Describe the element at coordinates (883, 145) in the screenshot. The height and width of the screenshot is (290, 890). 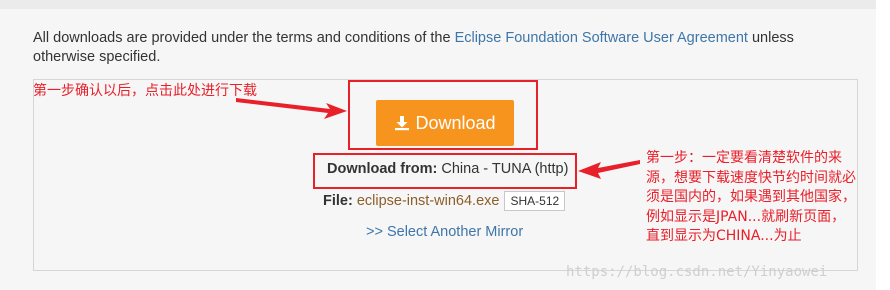
I see `page-edge` at that location.